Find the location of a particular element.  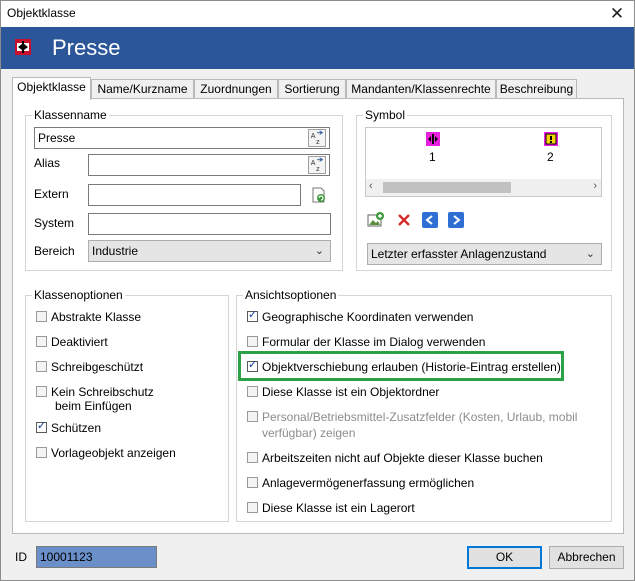

checkbox-label: Kein Schreibschutz is located at coordinates (102, 392).